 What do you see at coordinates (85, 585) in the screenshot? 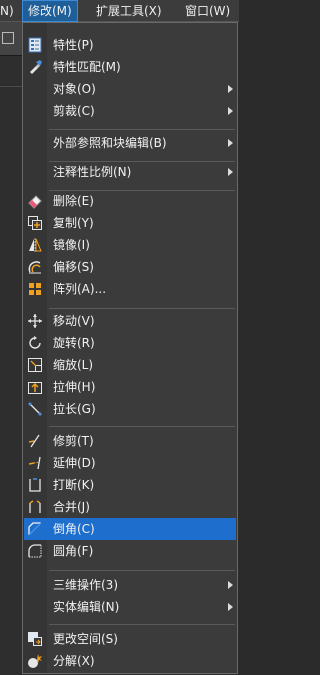
I see `menu-item-label: 三维操作(3)` at bounding box center [85, 585].